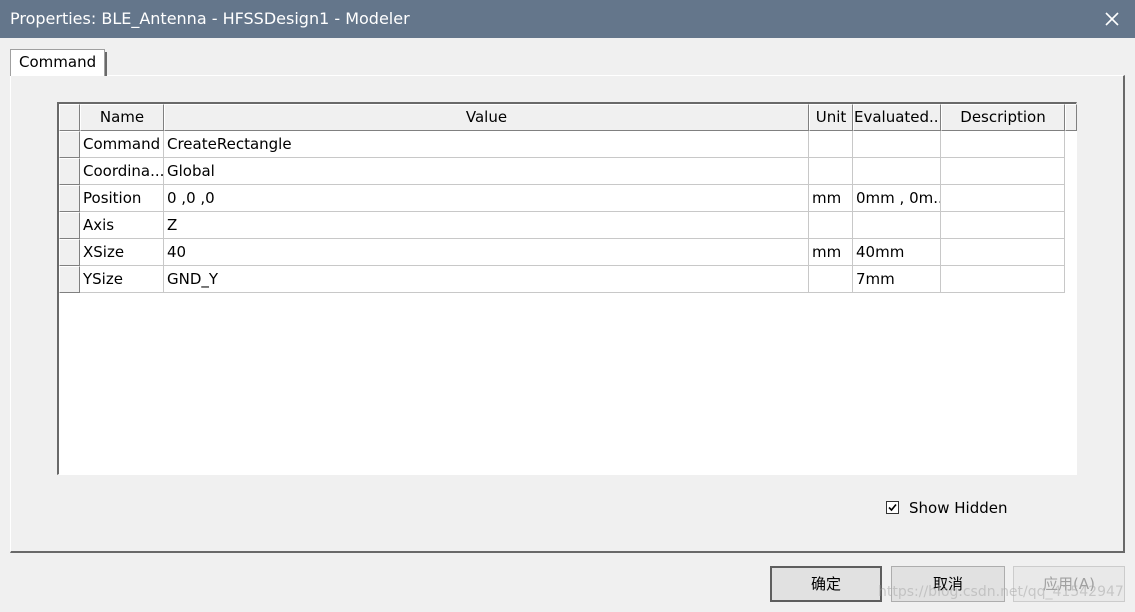 The height and width of the screenshot is (612, 1135). I want to click on show-hidden-label: Show Hidden, so click(958, 508).